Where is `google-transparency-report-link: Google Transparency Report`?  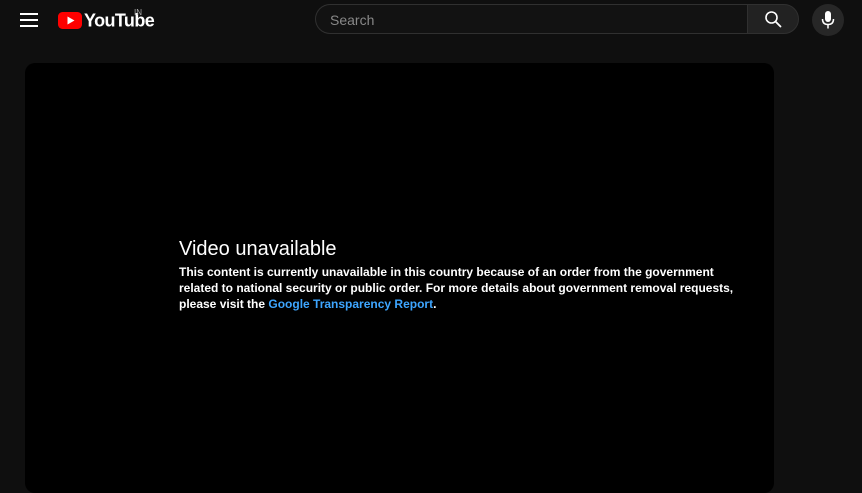 google-transparency-report-link: Google Transparency Report is located at coordinates (350, 304).